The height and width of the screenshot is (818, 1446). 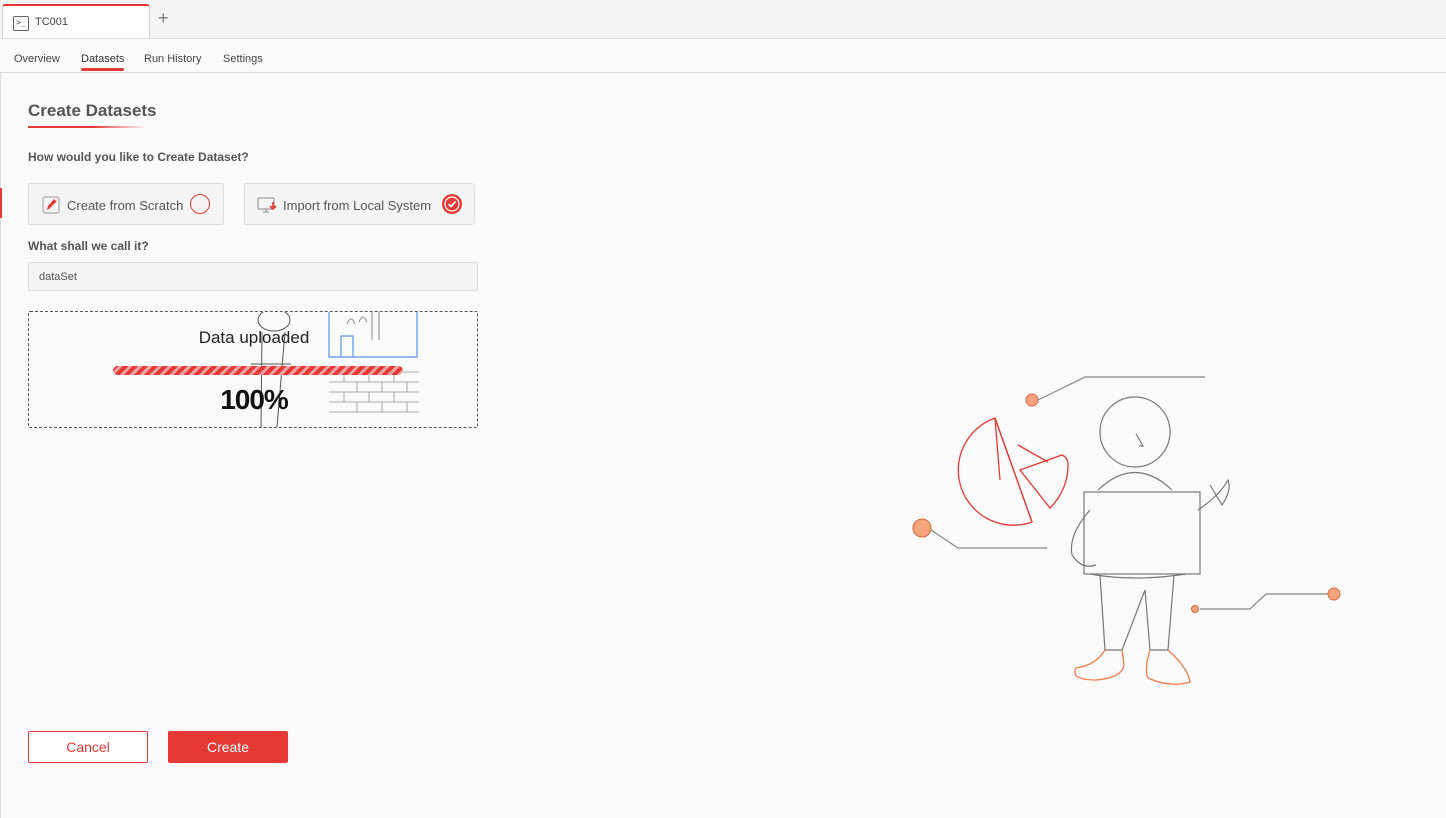 I want to click on dataset-name-input, so click(x=253, y=276).